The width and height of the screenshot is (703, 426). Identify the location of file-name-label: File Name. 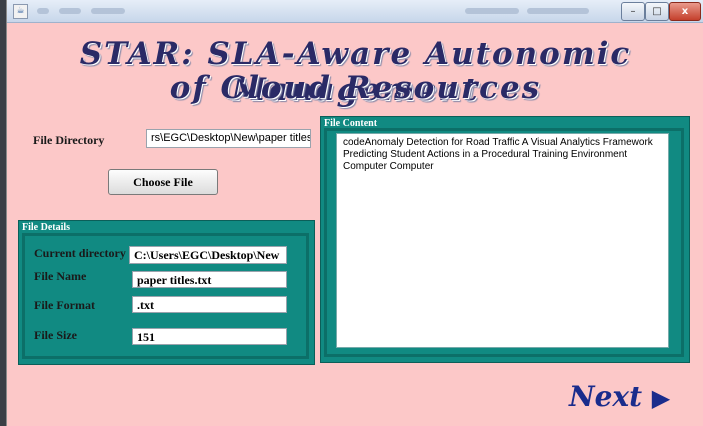
(60, 276).